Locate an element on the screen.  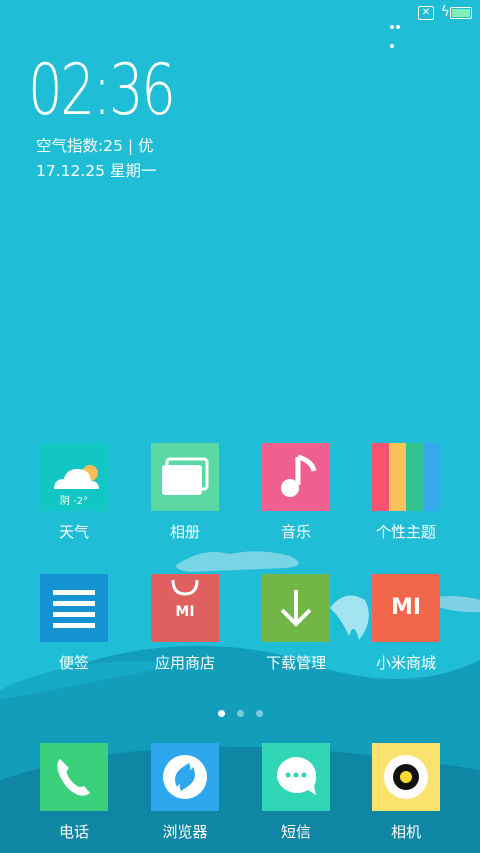
app-label: 浏览器 is located at coordinates (185, 832).